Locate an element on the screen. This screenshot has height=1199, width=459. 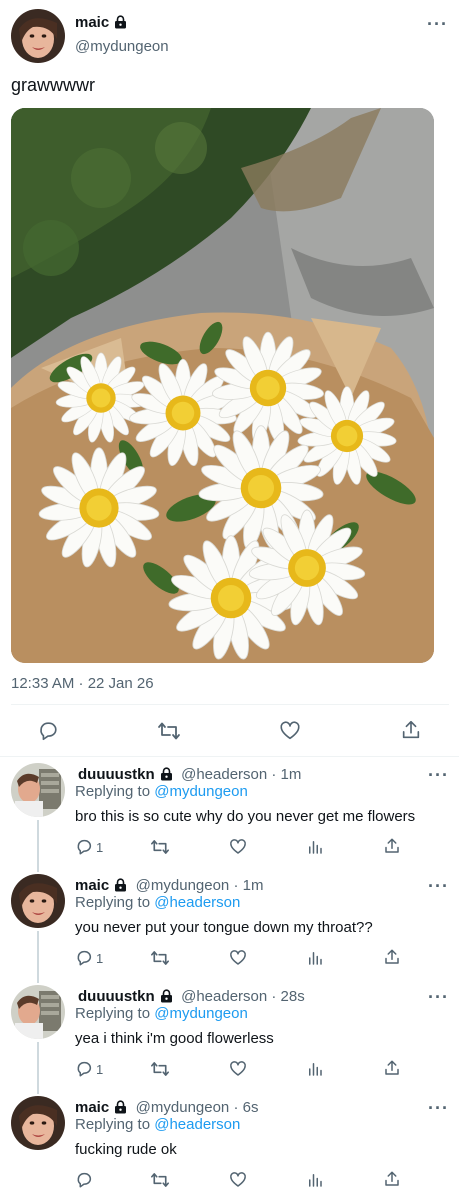
reply-text: yea i think i'm good flowerless is located at coordinates (174, 1038).